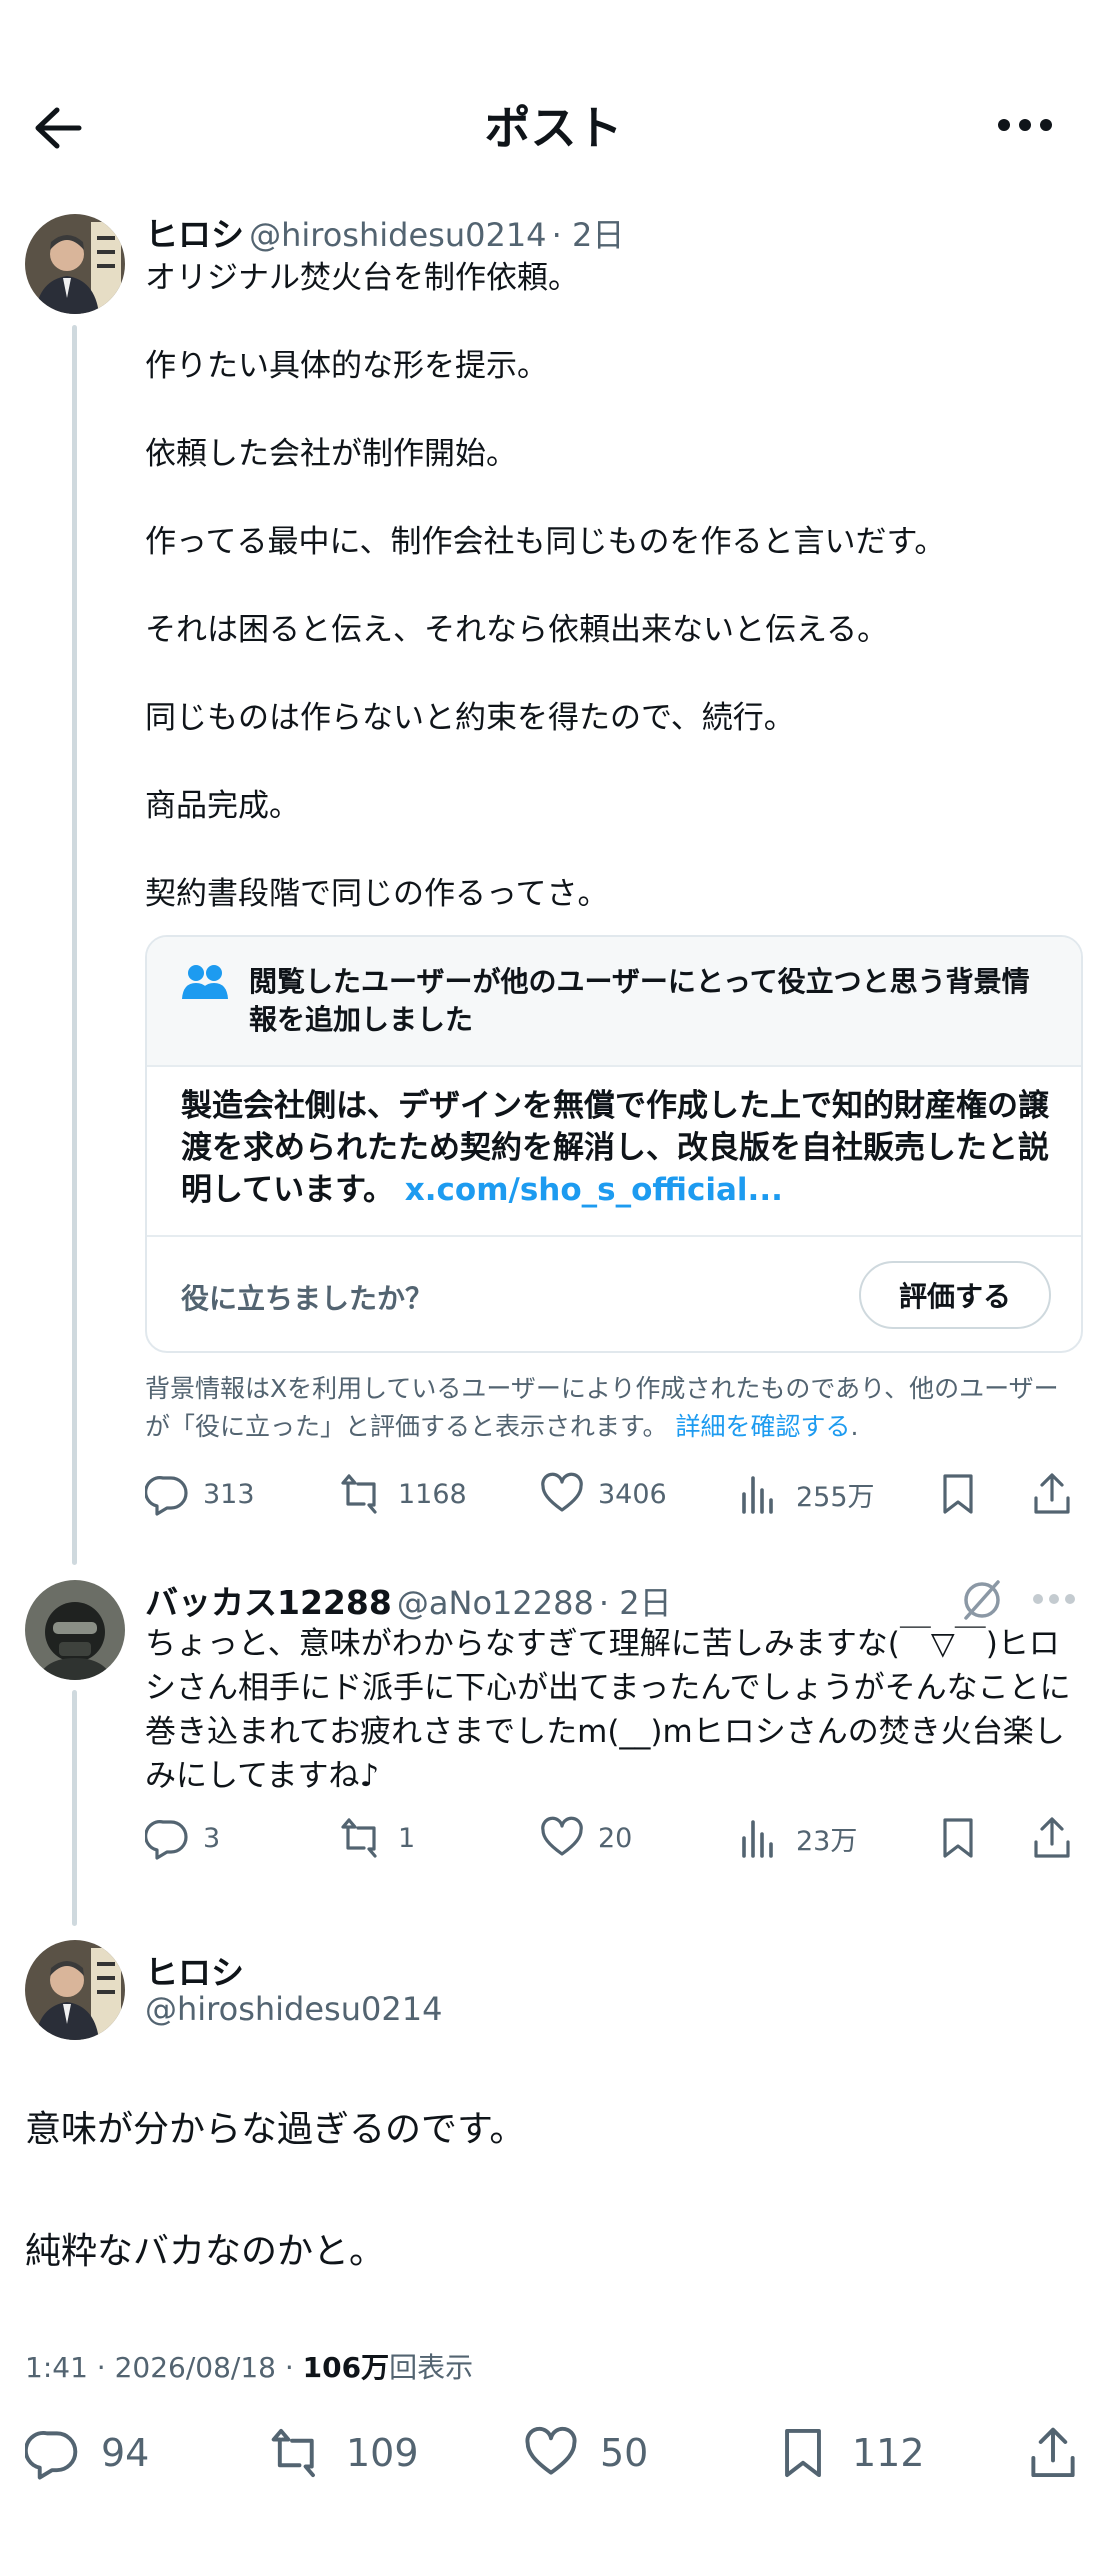  I want to click on repost-button: 1168, so click(403, 1494).